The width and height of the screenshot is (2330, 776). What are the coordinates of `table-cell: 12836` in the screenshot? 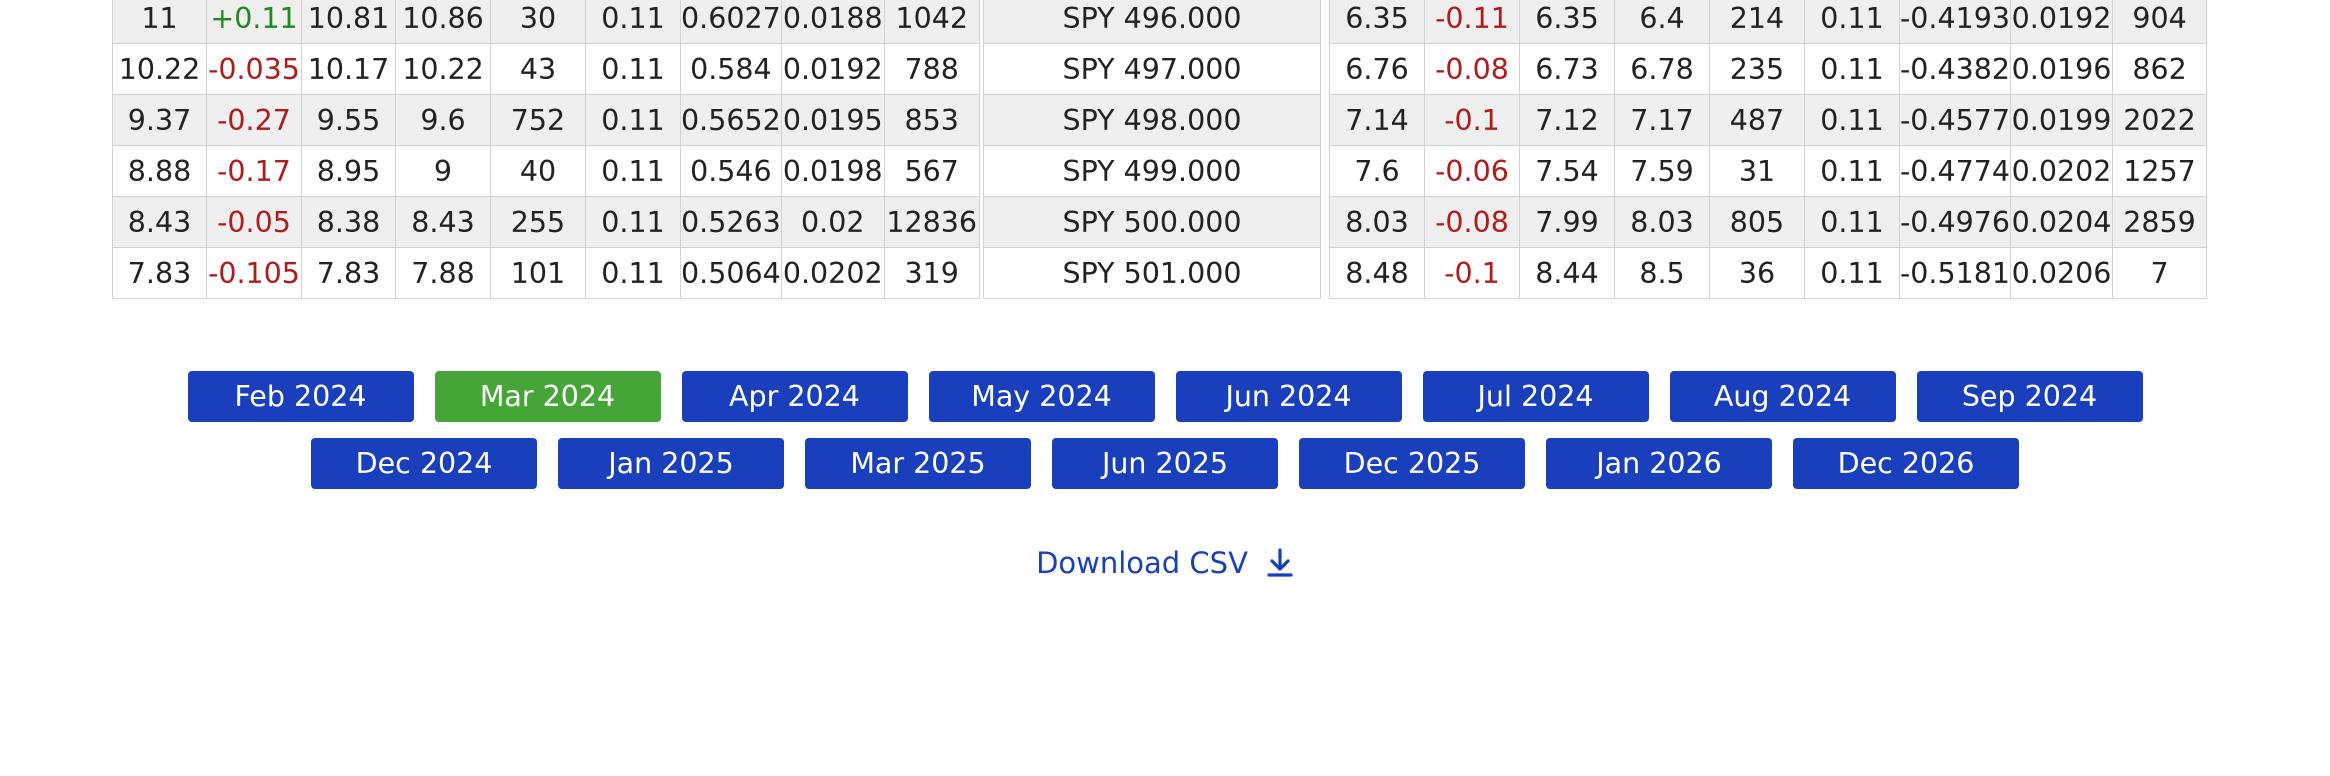 It's located at (931, 222).